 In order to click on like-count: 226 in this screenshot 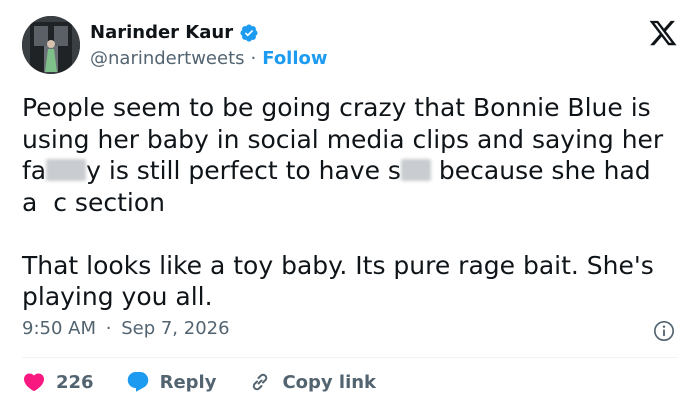, I will do `click(75, 382)`.